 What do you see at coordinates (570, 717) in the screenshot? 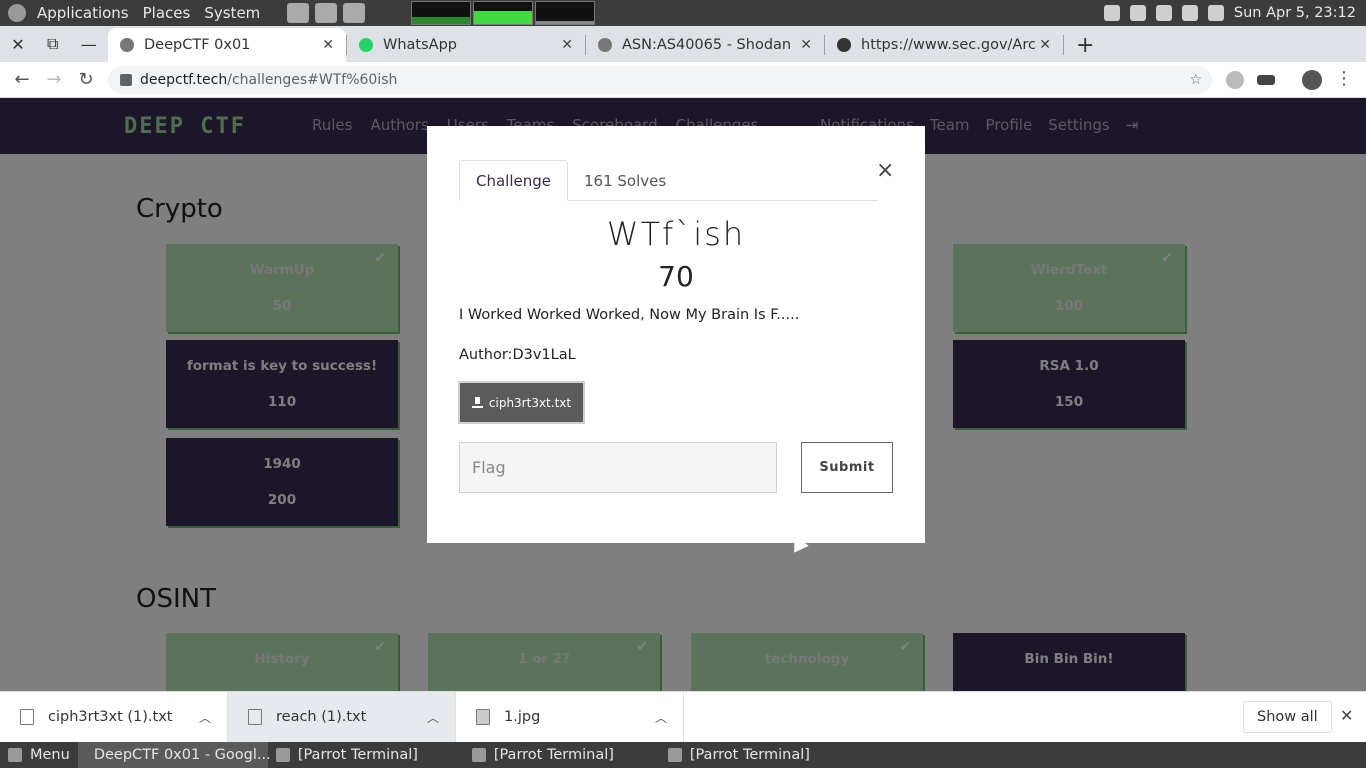
I see `download-item: 1.jpg ︿` at bounding box center [570, 717].